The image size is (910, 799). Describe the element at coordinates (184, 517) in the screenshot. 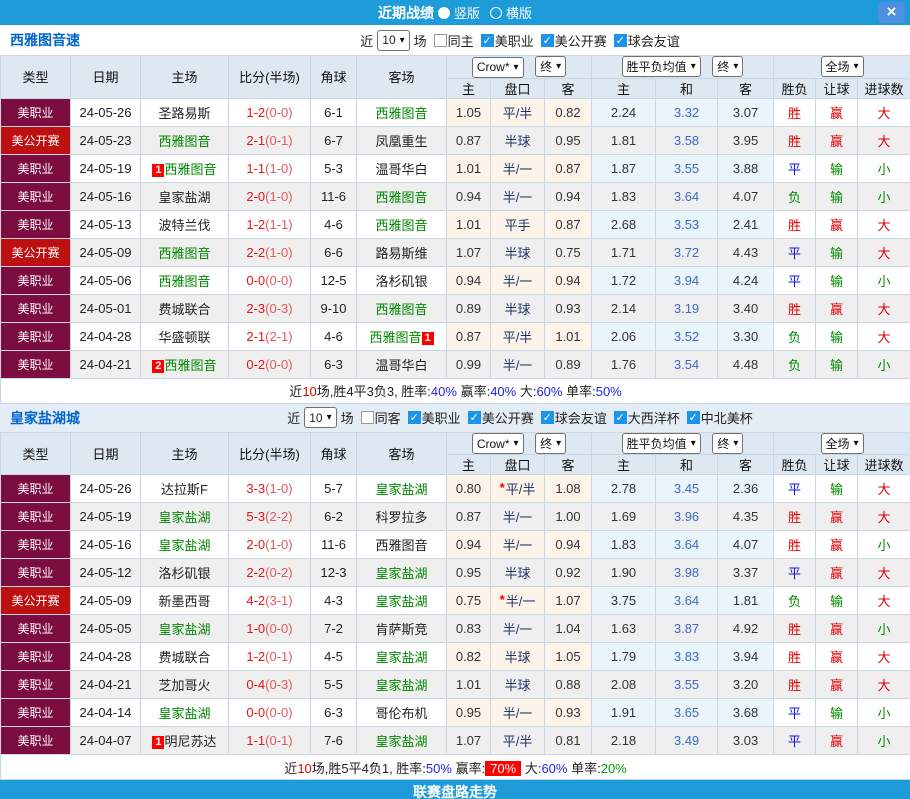

I see `home-team-name: 皇家盐湖` at that location.